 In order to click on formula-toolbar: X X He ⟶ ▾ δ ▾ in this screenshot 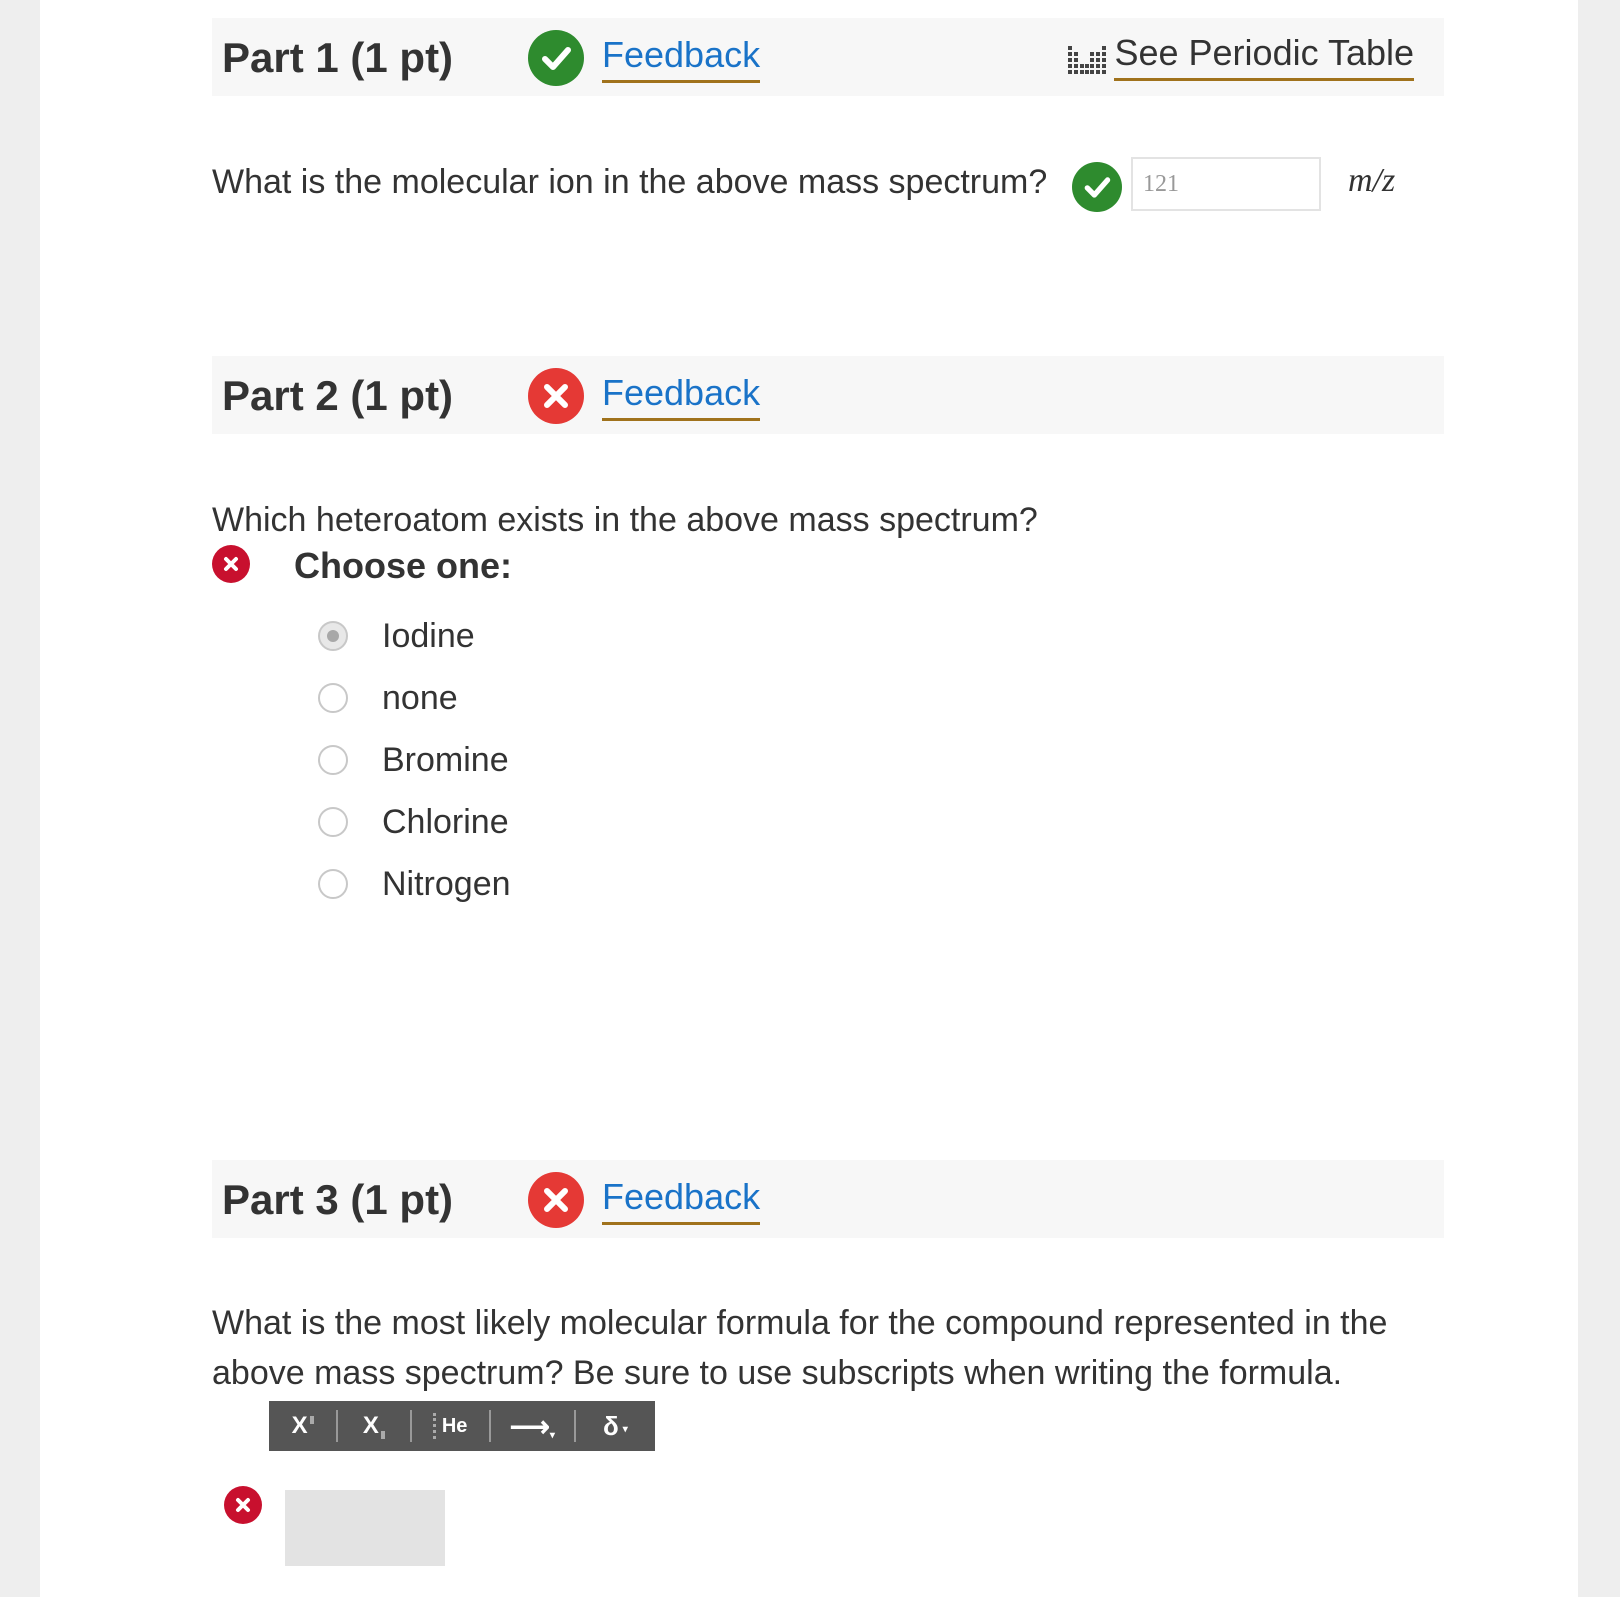, I will do `click(462, 1426)`.